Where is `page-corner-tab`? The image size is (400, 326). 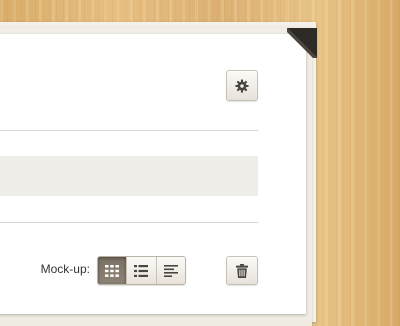 page-corner-tab is located at coordinates (302, 43).